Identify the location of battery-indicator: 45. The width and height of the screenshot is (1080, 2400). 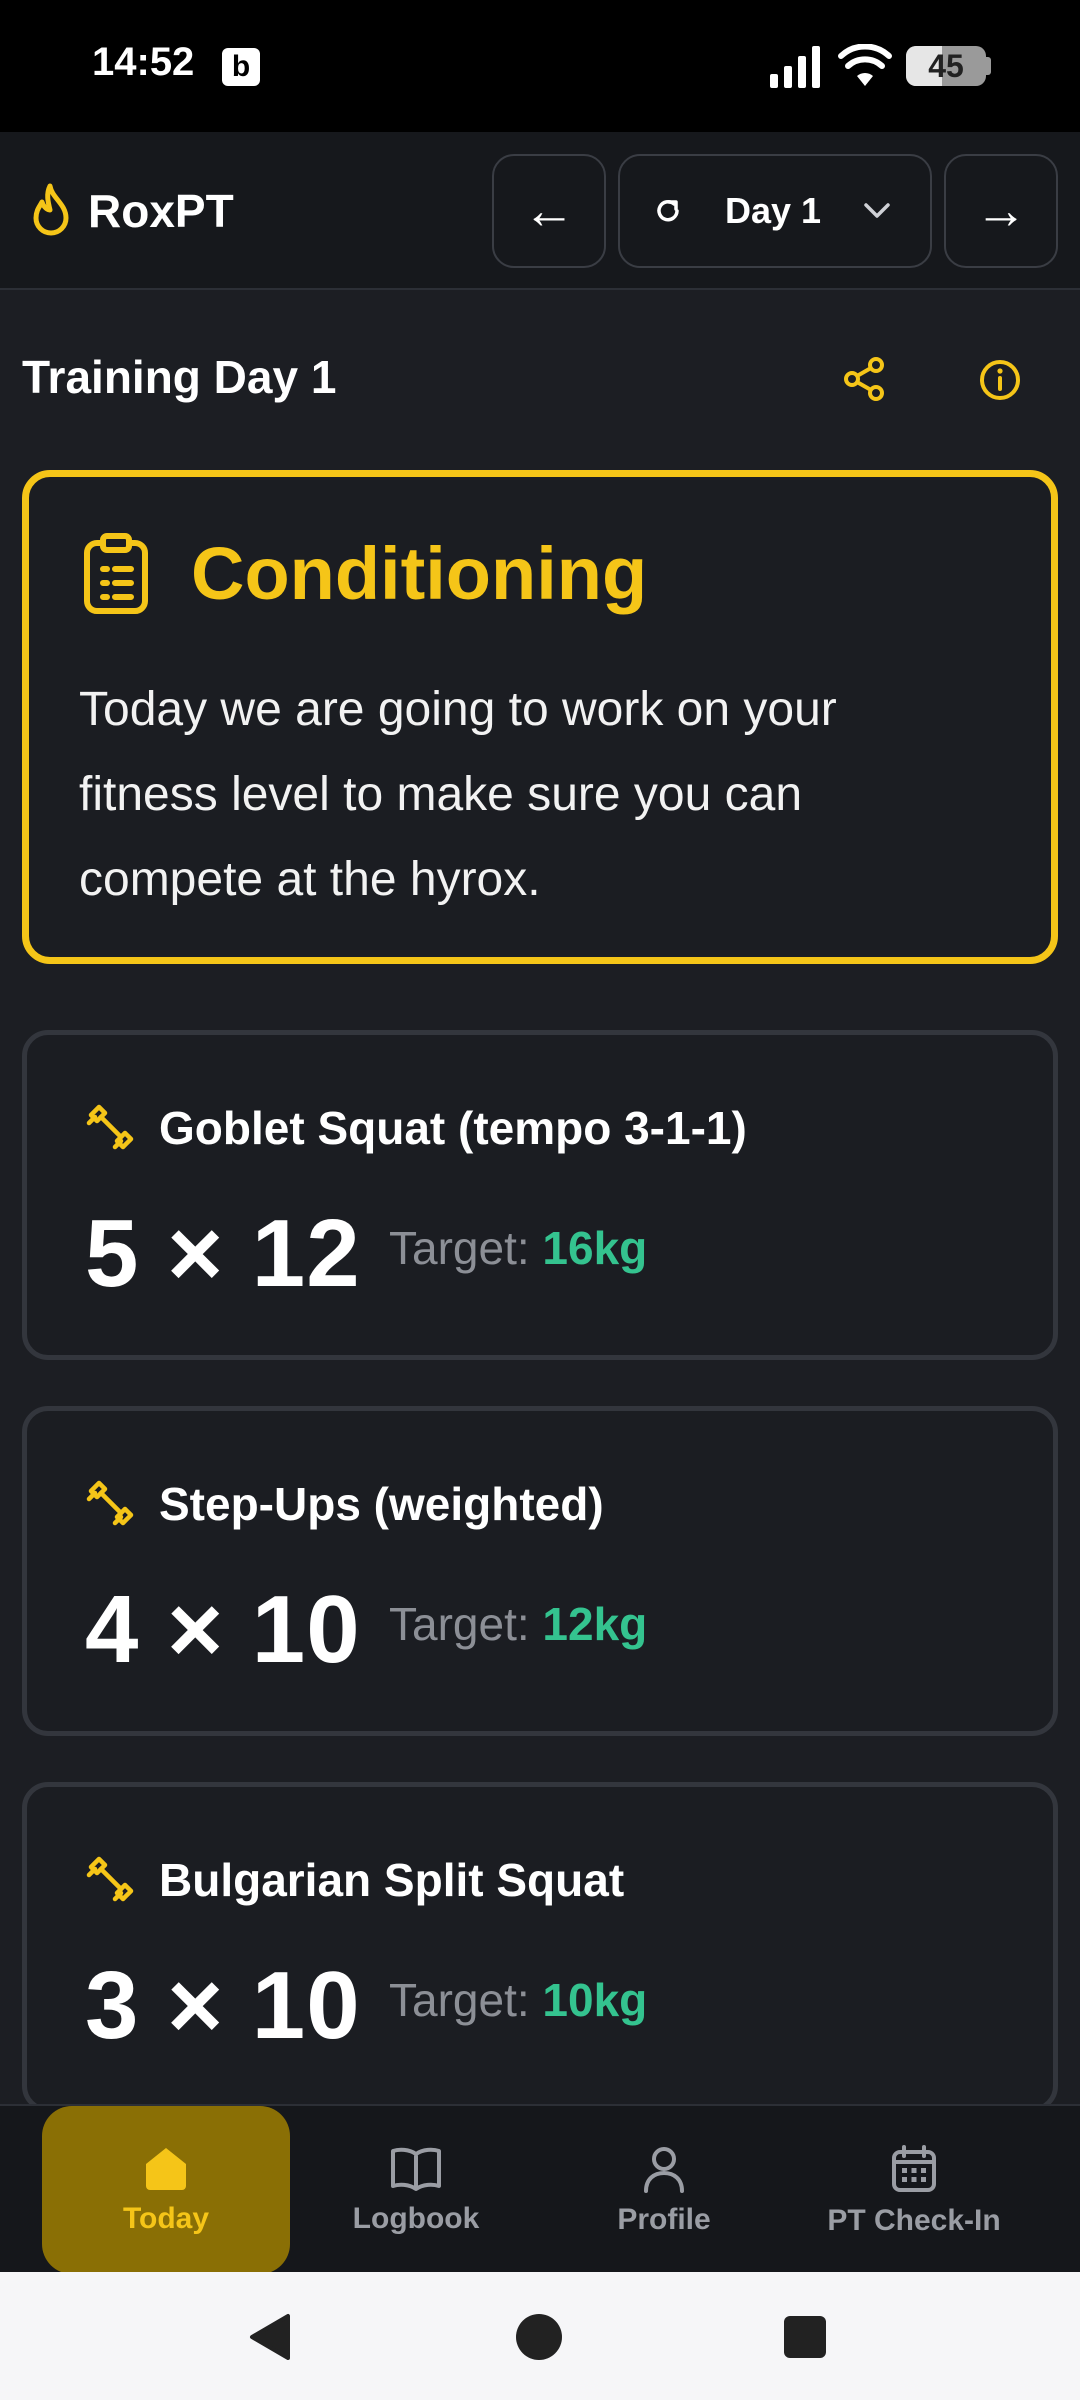
(946, 66).